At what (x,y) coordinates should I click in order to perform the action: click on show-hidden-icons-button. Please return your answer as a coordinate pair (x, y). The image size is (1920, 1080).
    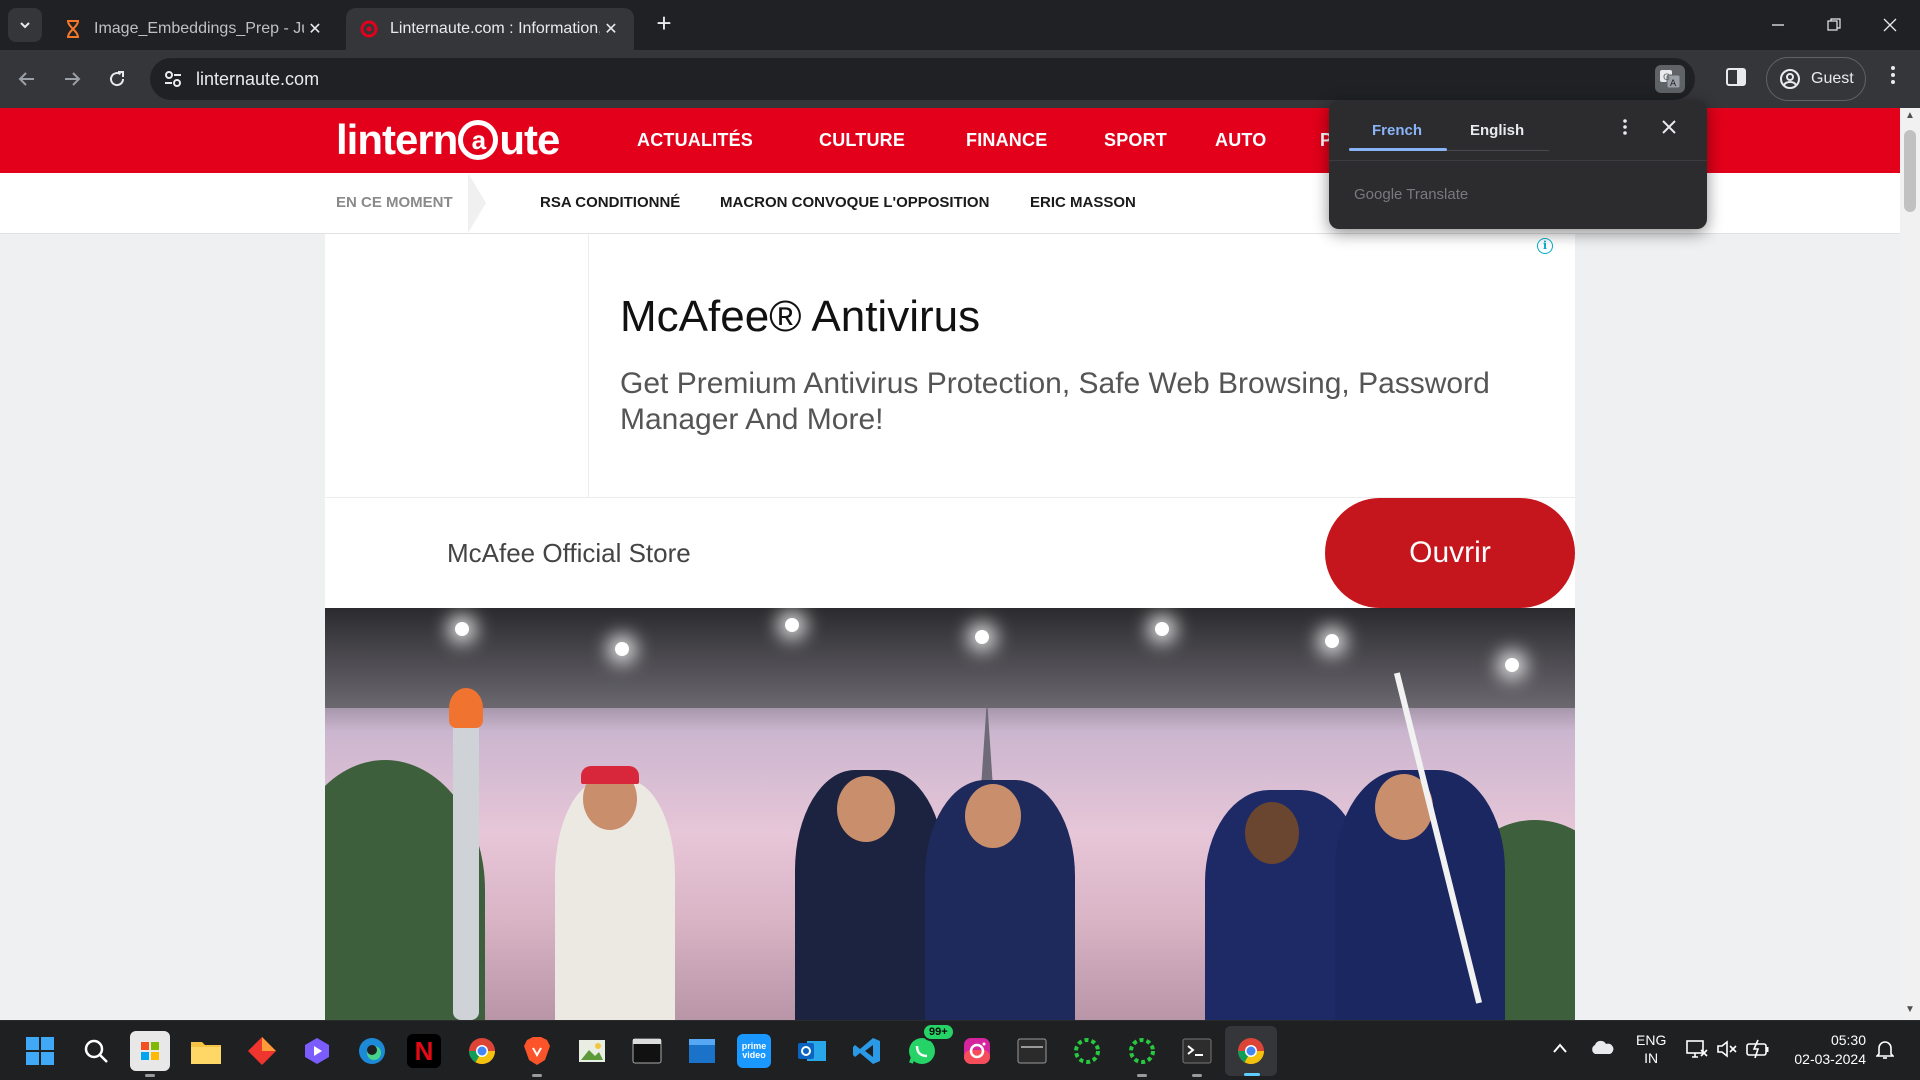
    Looking at the image, I should click on (1560, 1049).